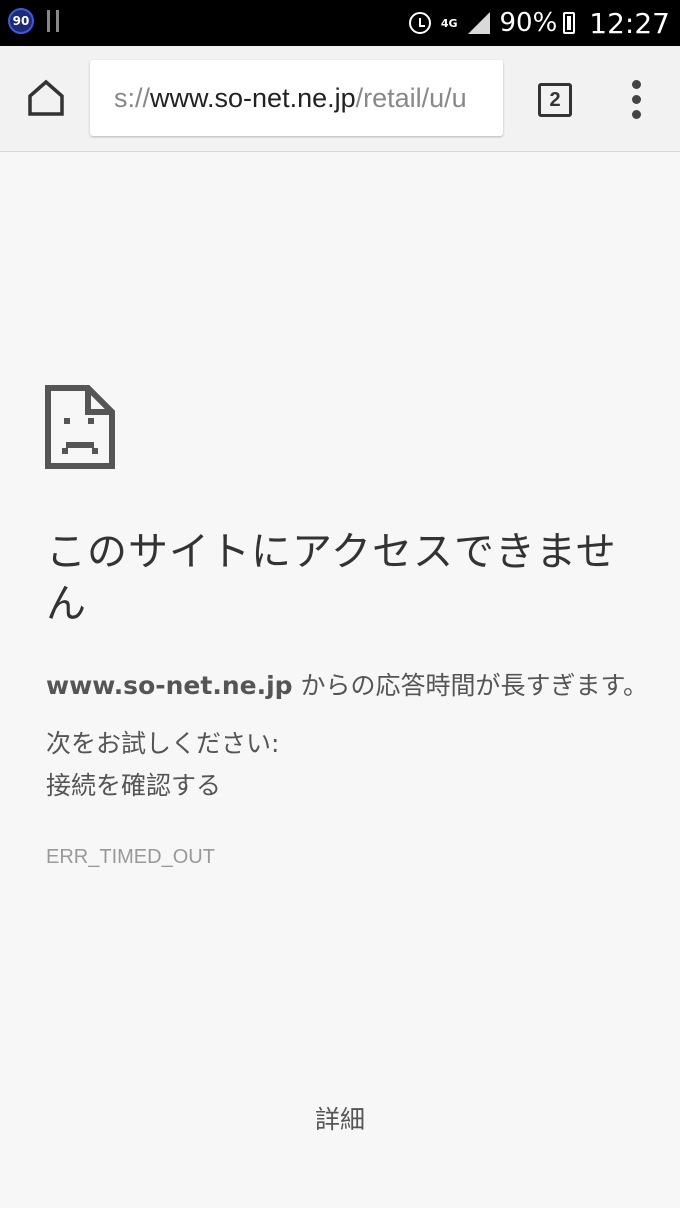 Image resolution: width=680 pixels, height=1208 pixels. Describe the element at coordinates (637, 100) in the screenshot. I see `more-vert-icon` at that location.